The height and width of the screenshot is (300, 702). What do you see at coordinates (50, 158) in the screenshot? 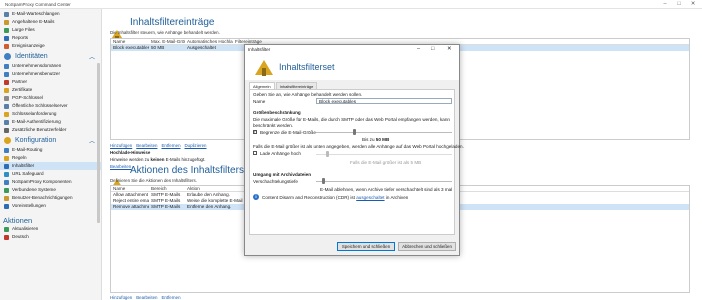
I see `sidebar-item-regeln: Regeln` at bounding box center [50, 158].